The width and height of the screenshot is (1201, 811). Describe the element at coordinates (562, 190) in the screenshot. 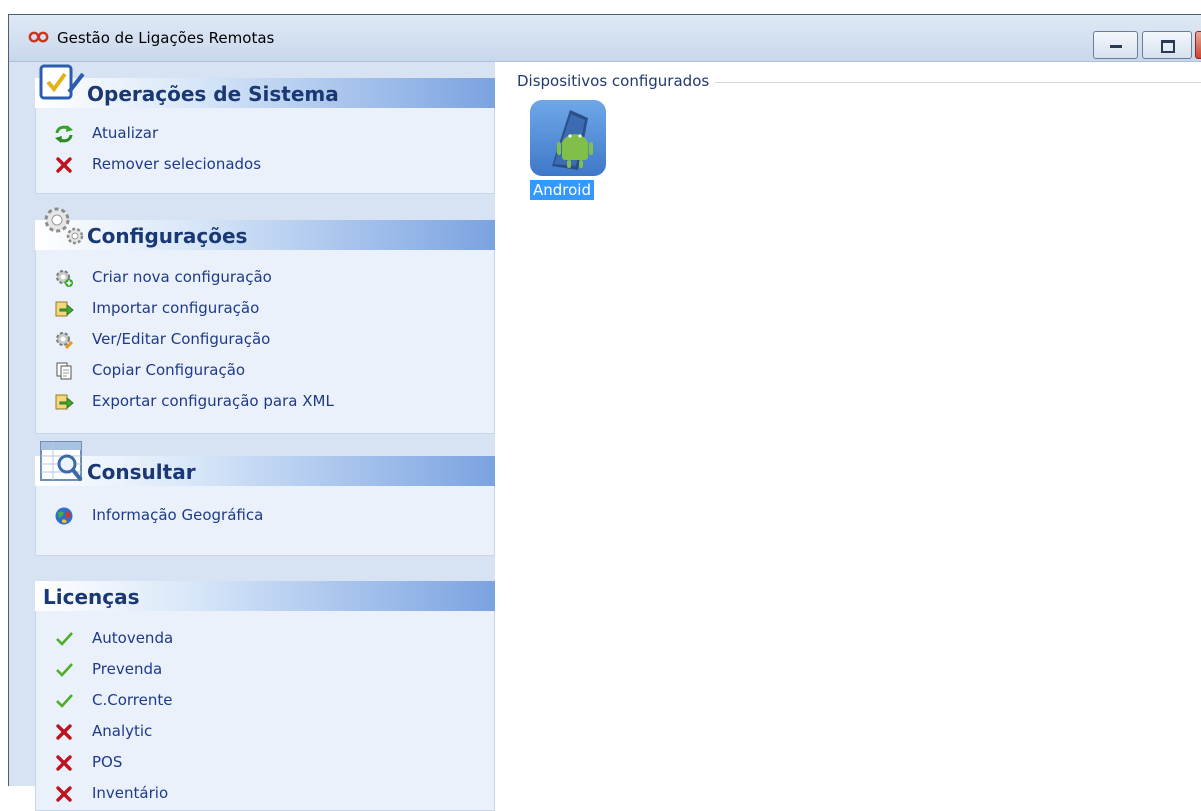

I see `device-label: Android` at that location.